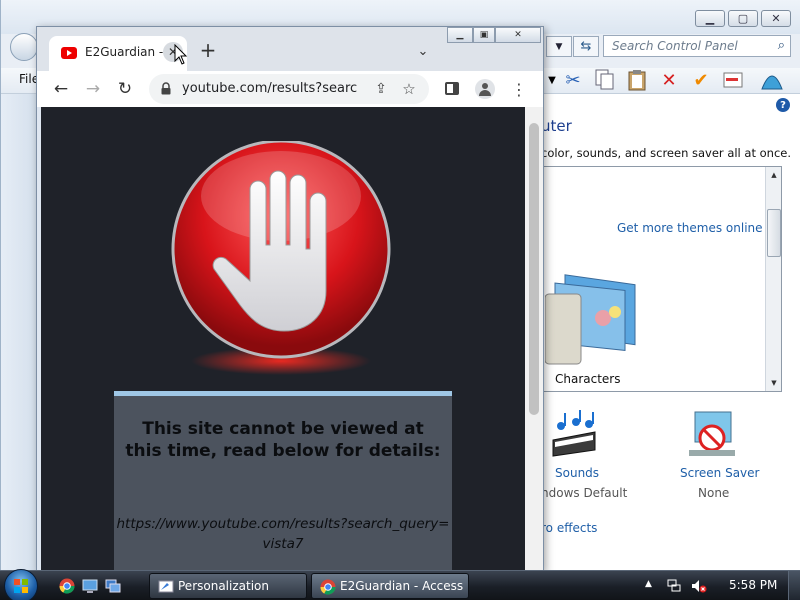  What do you see at coordinates (290, 49) in the screenshot?
I see `tab-strip: ▁ ▣ ✕ E2Guardian - ✕ + ⌄` at bounding box center [290, 49].